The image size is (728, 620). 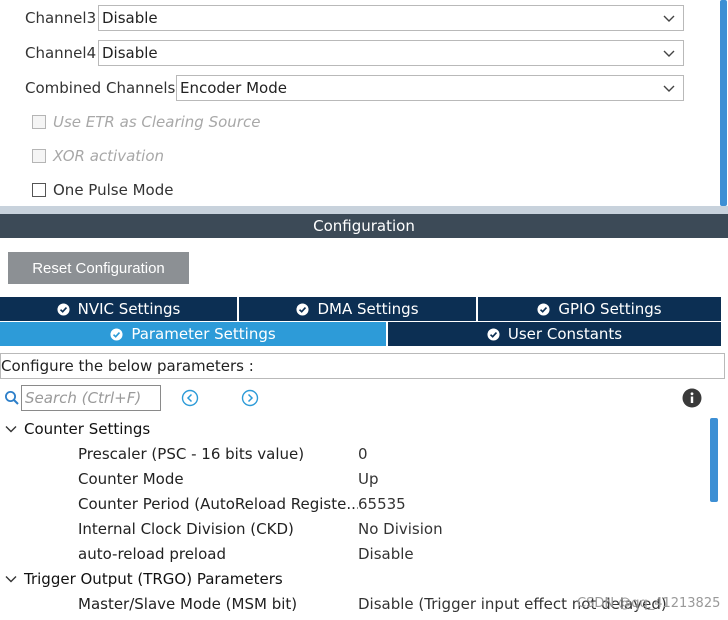 What do you see at coordinates (364, 210) in the screenshot?
I see `panel-splitter` at bounding box center [364, 210].